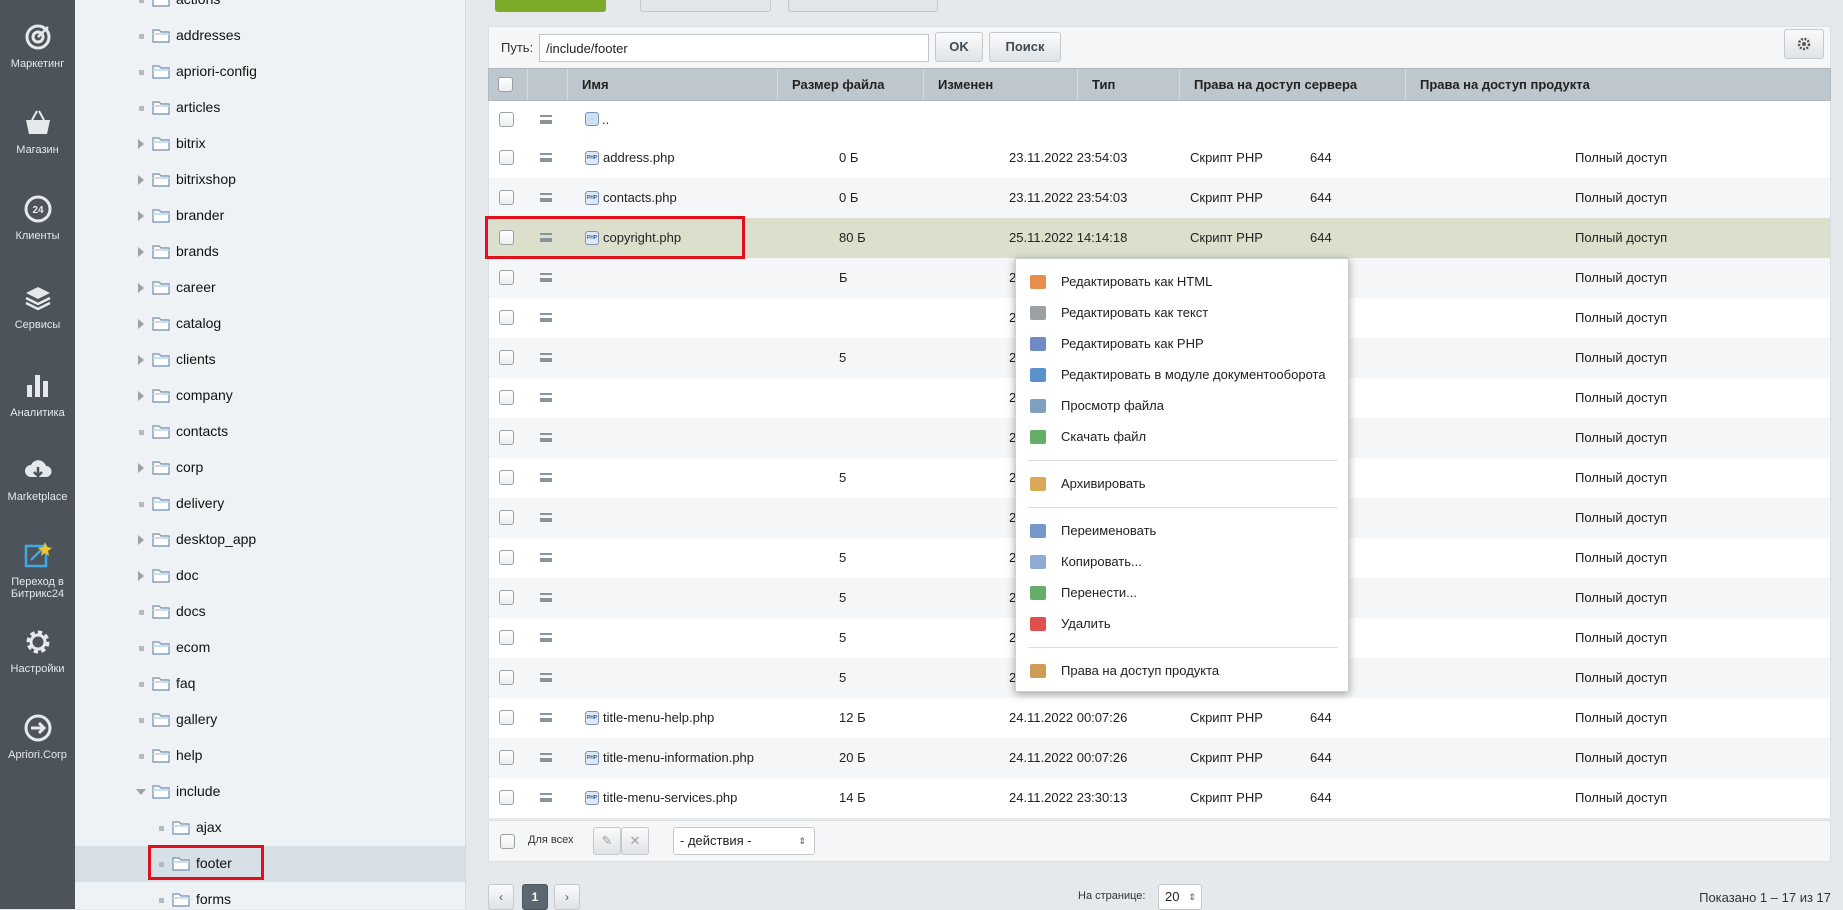 The height and width of the screenshot is (910, 1843). I want to click on tree-item: corp, so click(270, 468).